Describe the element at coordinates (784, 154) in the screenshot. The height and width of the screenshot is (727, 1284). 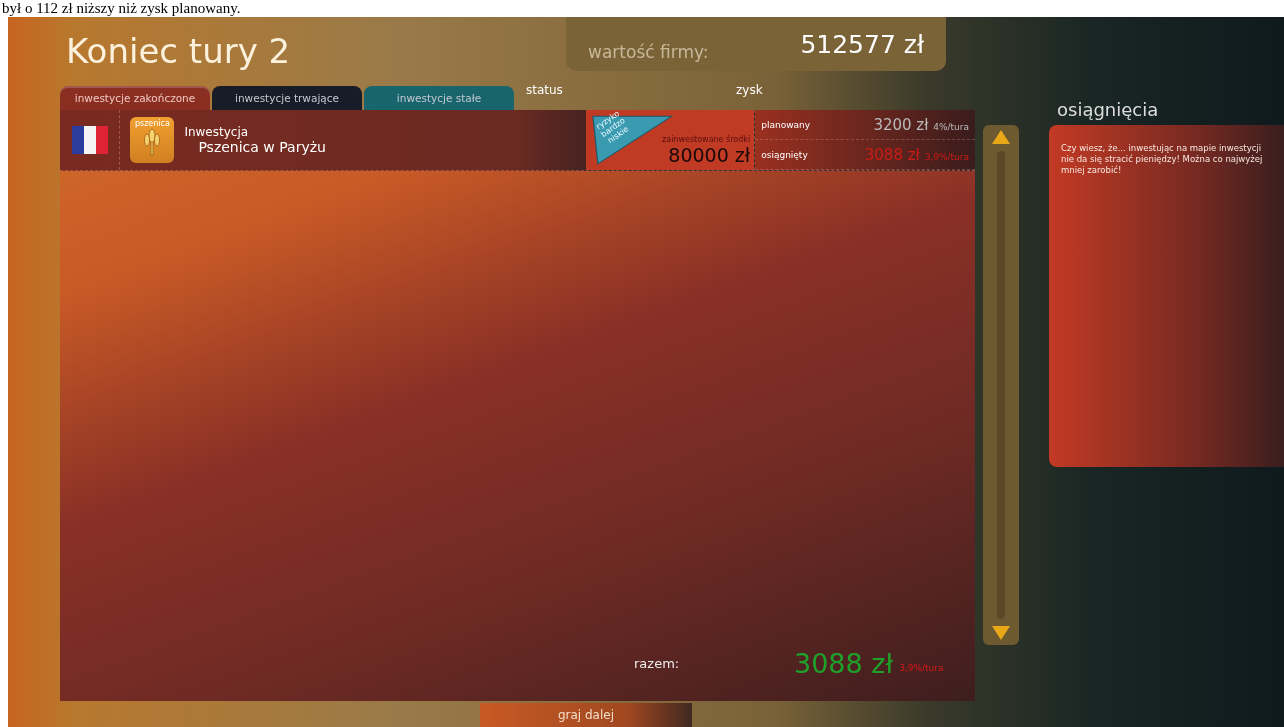
I see `achieved-label: osiągnięty` at that location.